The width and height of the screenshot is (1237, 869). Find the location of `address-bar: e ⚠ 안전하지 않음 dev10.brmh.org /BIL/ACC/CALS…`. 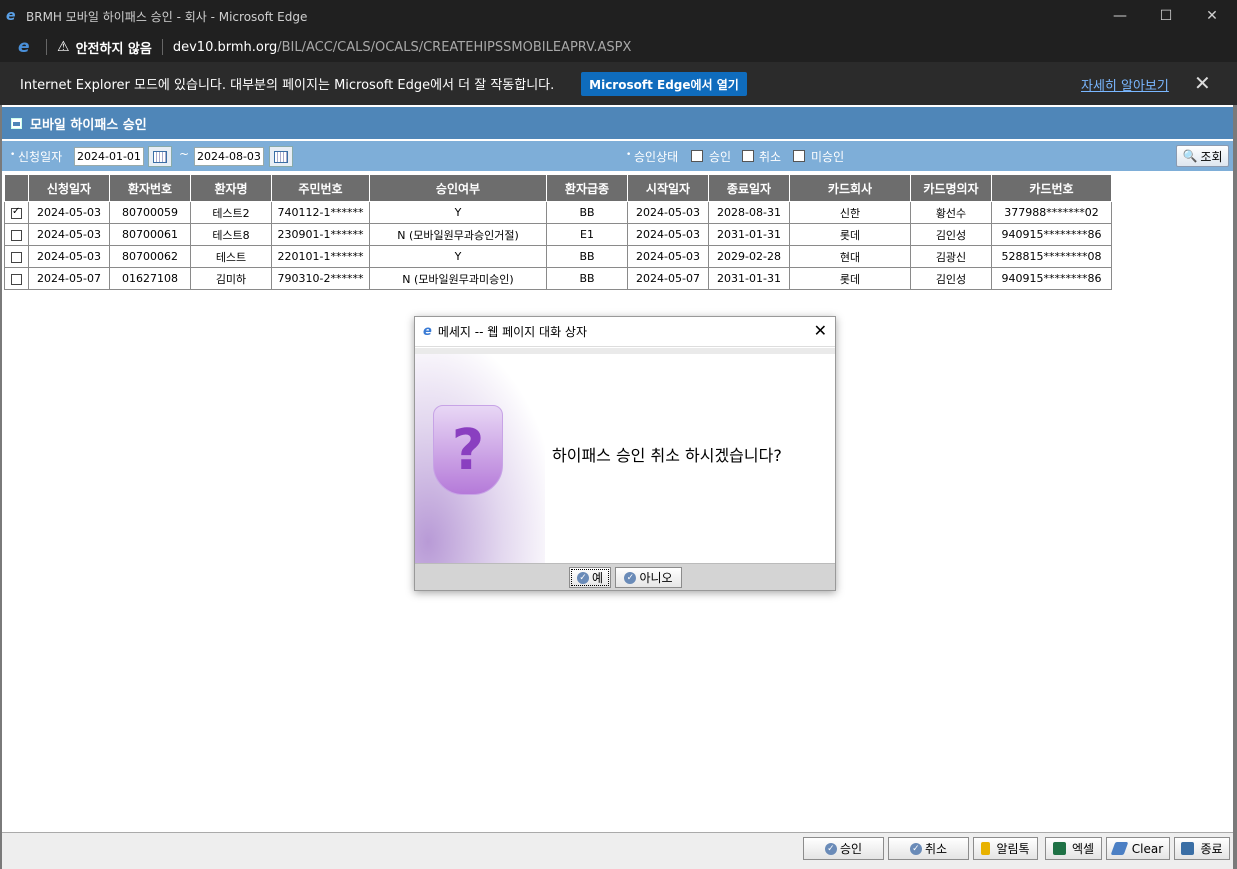

address-bar: e ⚠ 안전하지 않음 dev10.brmh.org /BIL/ACC/CALS… is located at coordinates (618, 47).